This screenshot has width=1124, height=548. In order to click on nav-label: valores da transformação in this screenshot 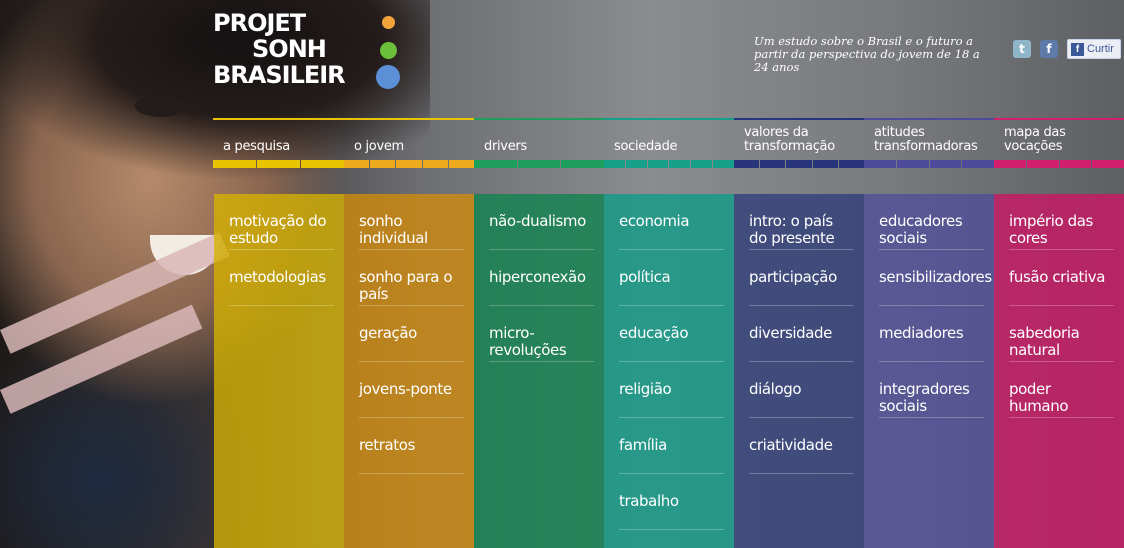, I will do `click(789, 139)`.